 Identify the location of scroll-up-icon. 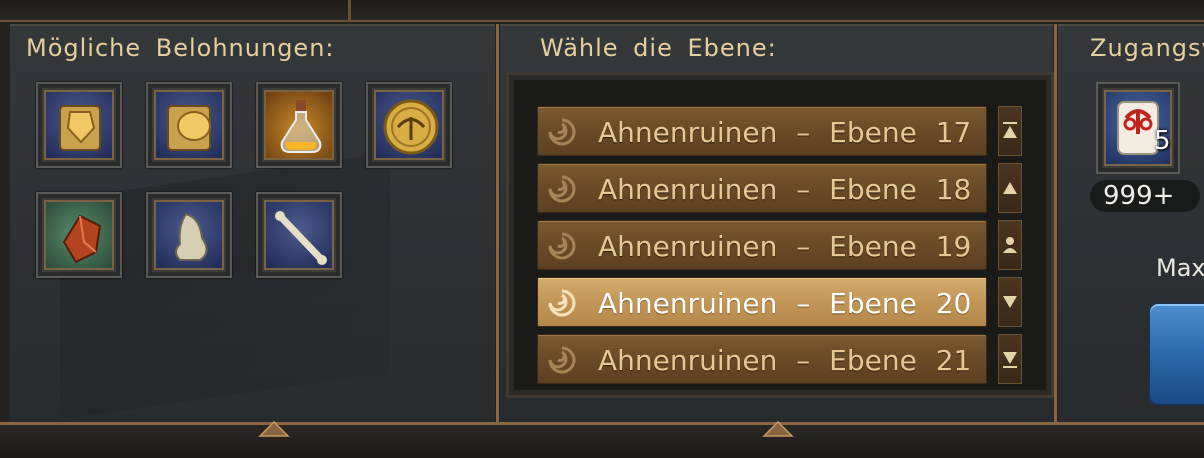
(1010, 188).